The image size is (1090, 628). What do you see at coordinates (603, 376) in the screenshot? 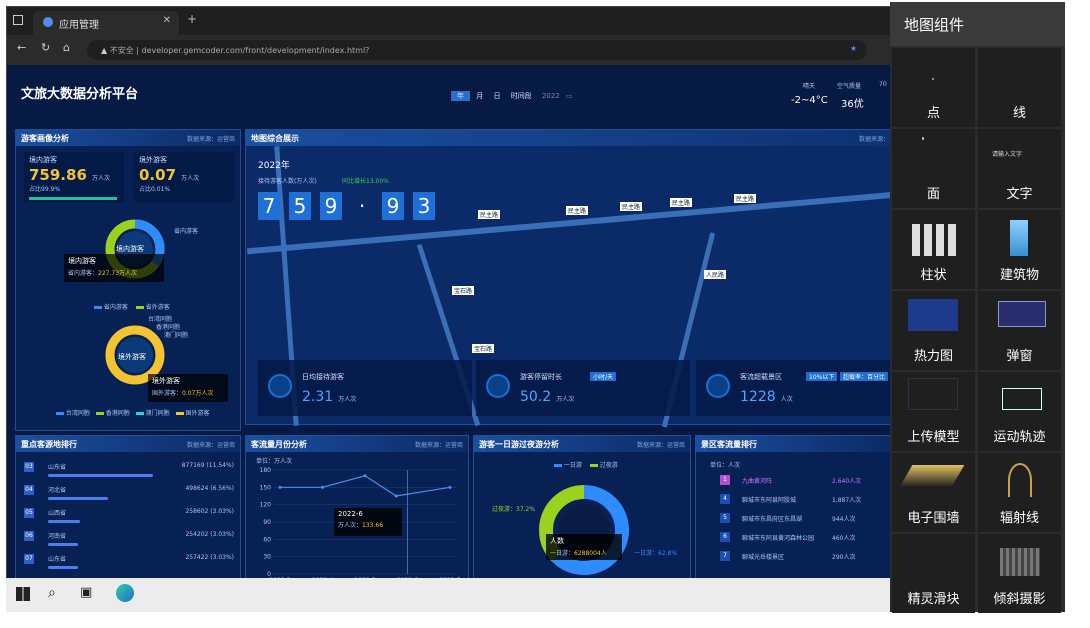
I see `stat2-badge: 小时/天` at bounding box center [603, 376].